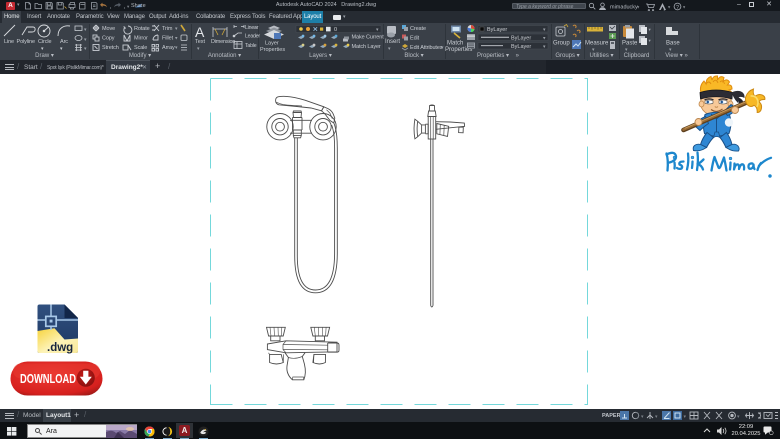 The height and width of the screenshot is (439, 780). What do you see at coordinates (168, 39) in the screenshot?
I see `svg-text: Fillet` at bounding box center [168, 39].